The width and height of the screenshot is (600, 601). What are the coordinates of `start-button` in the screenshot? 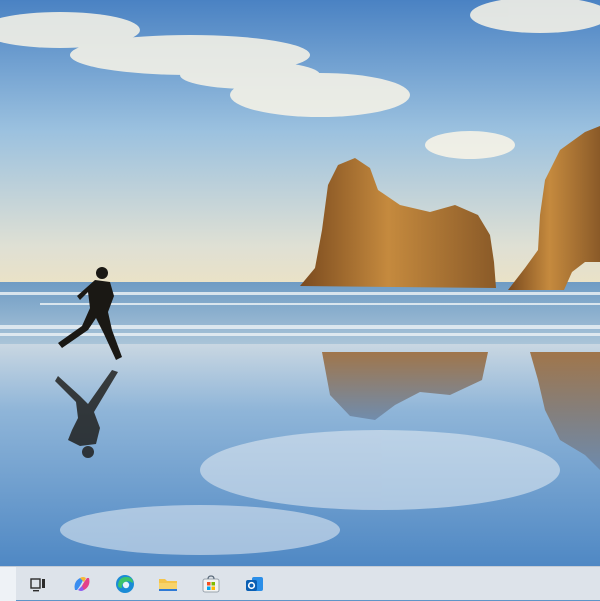 It's located at (8, 584).